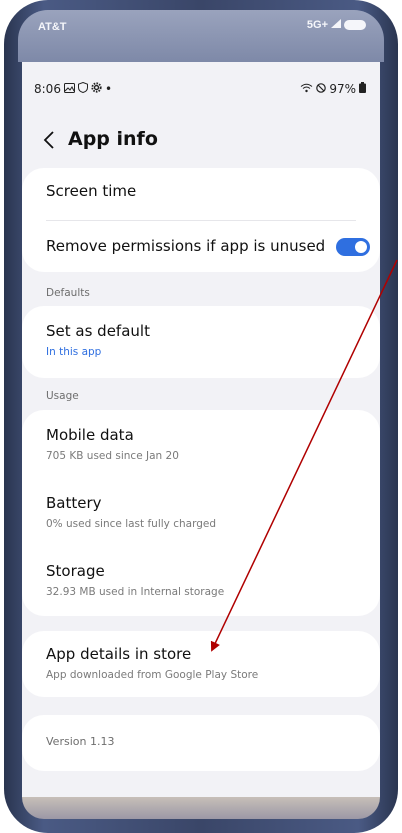  Describe the element at coordinates (135, 592) in the screenshot. I see `storage-subtitle: 32.93 MB used in Internal storage` at that location.